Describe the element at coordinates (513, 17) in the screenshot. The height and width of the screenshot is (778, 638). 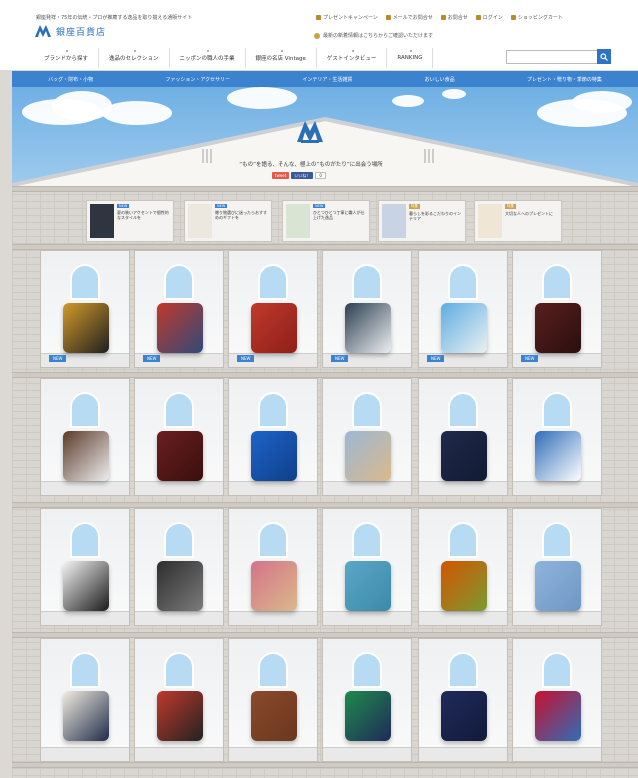
I see `cart-icon` at that location.